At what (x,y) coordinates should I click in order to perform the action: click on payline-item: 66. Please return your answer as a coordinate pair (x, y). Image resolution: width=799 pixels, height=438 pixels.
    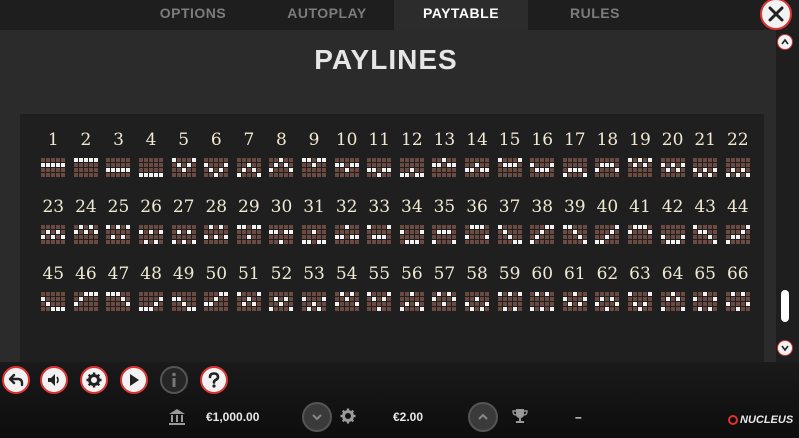
    Looking at the image, I should click on (737, 286).